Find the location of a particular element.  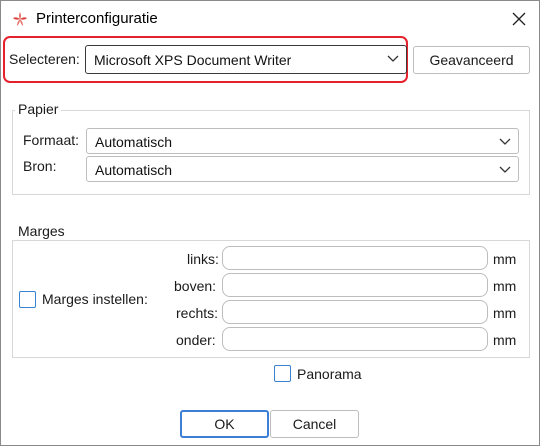

margin-left-unit: mm is located at coordinates (505, 259).